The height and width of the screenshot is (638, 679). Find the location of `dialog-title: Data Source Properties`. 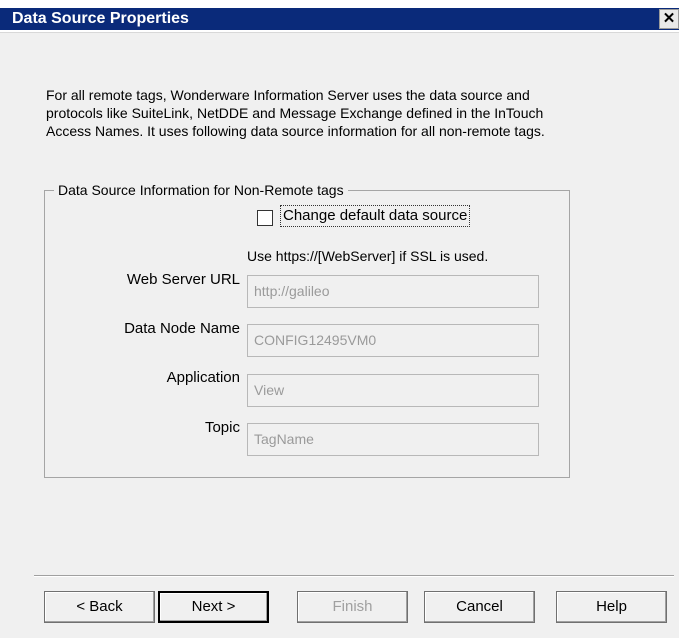

dialog-title: Data Source Properties is located at coordinates (100, 18).